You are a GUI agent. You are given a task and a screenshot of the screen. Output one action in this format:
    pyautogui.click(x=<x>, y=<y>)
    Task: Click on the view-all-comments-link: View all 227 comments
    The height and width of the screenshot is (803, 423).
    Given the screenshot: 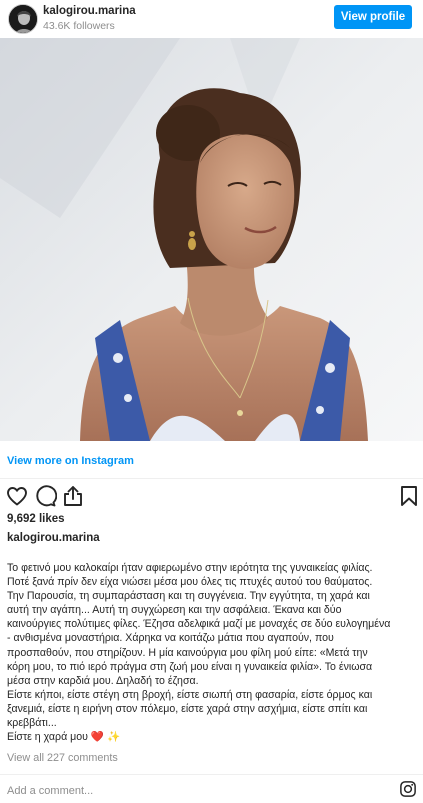 What is the action you would take?
    pyautogui.click(x=62, y=758)
    